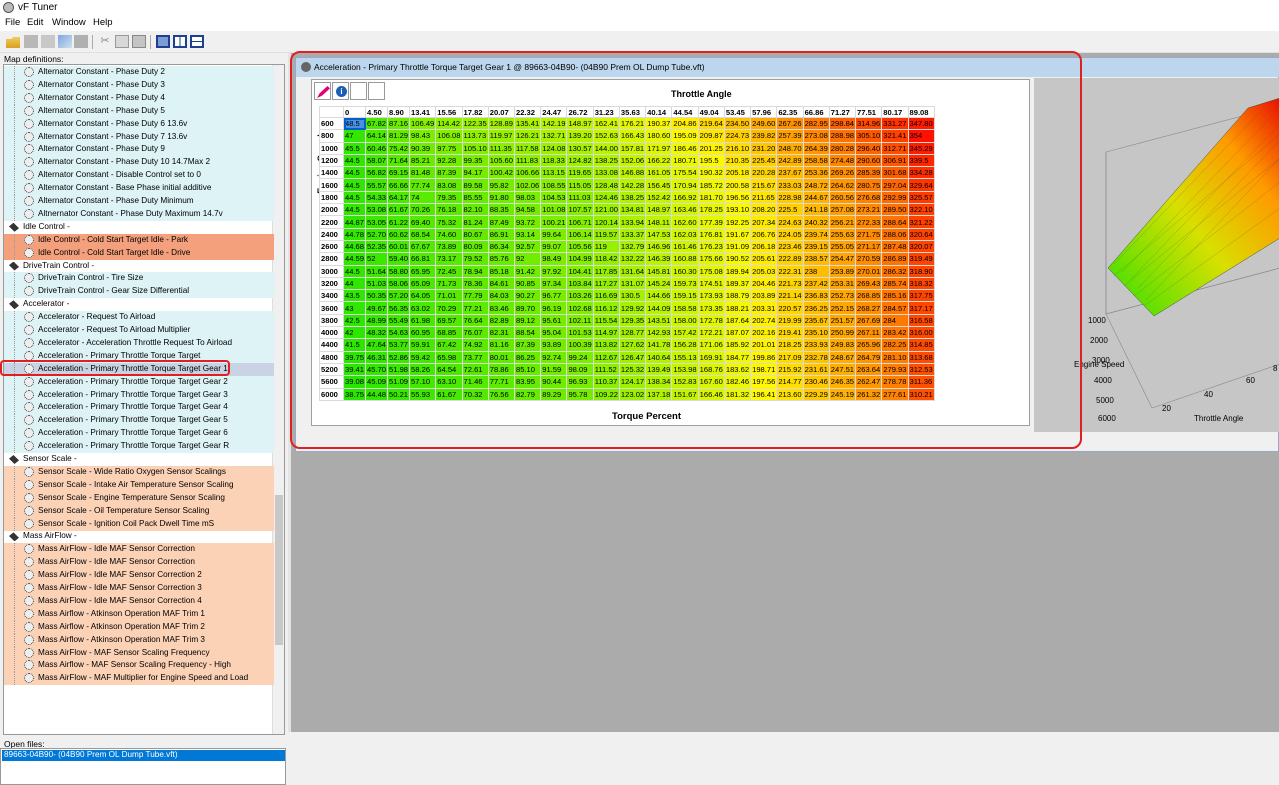 This screenshot has height=785, width=1279. Describe the element at coordinates (35, 22) in the screenshot. I see `menu-edit: Edit` at that location.